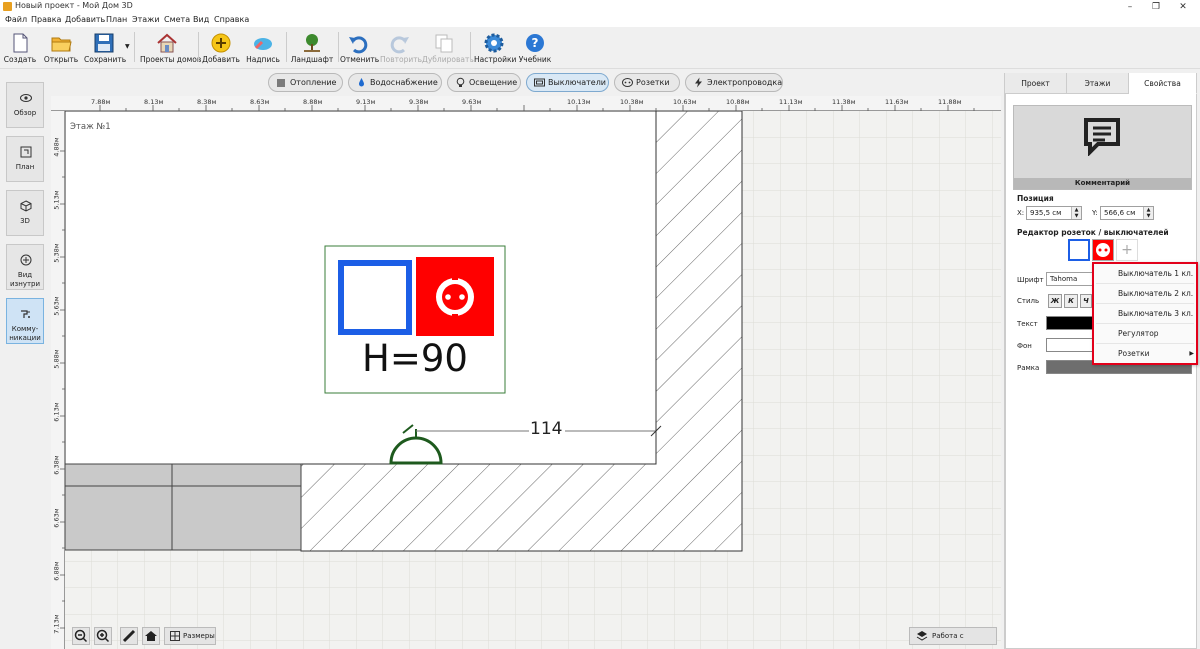 The width and height of the screenshot is (1200, 649). What do you see at coordinates (25, 267) in the screenshot?
I see `sidebar-inside-view-button: Вид изнутри` at bounding box center [25, 267].